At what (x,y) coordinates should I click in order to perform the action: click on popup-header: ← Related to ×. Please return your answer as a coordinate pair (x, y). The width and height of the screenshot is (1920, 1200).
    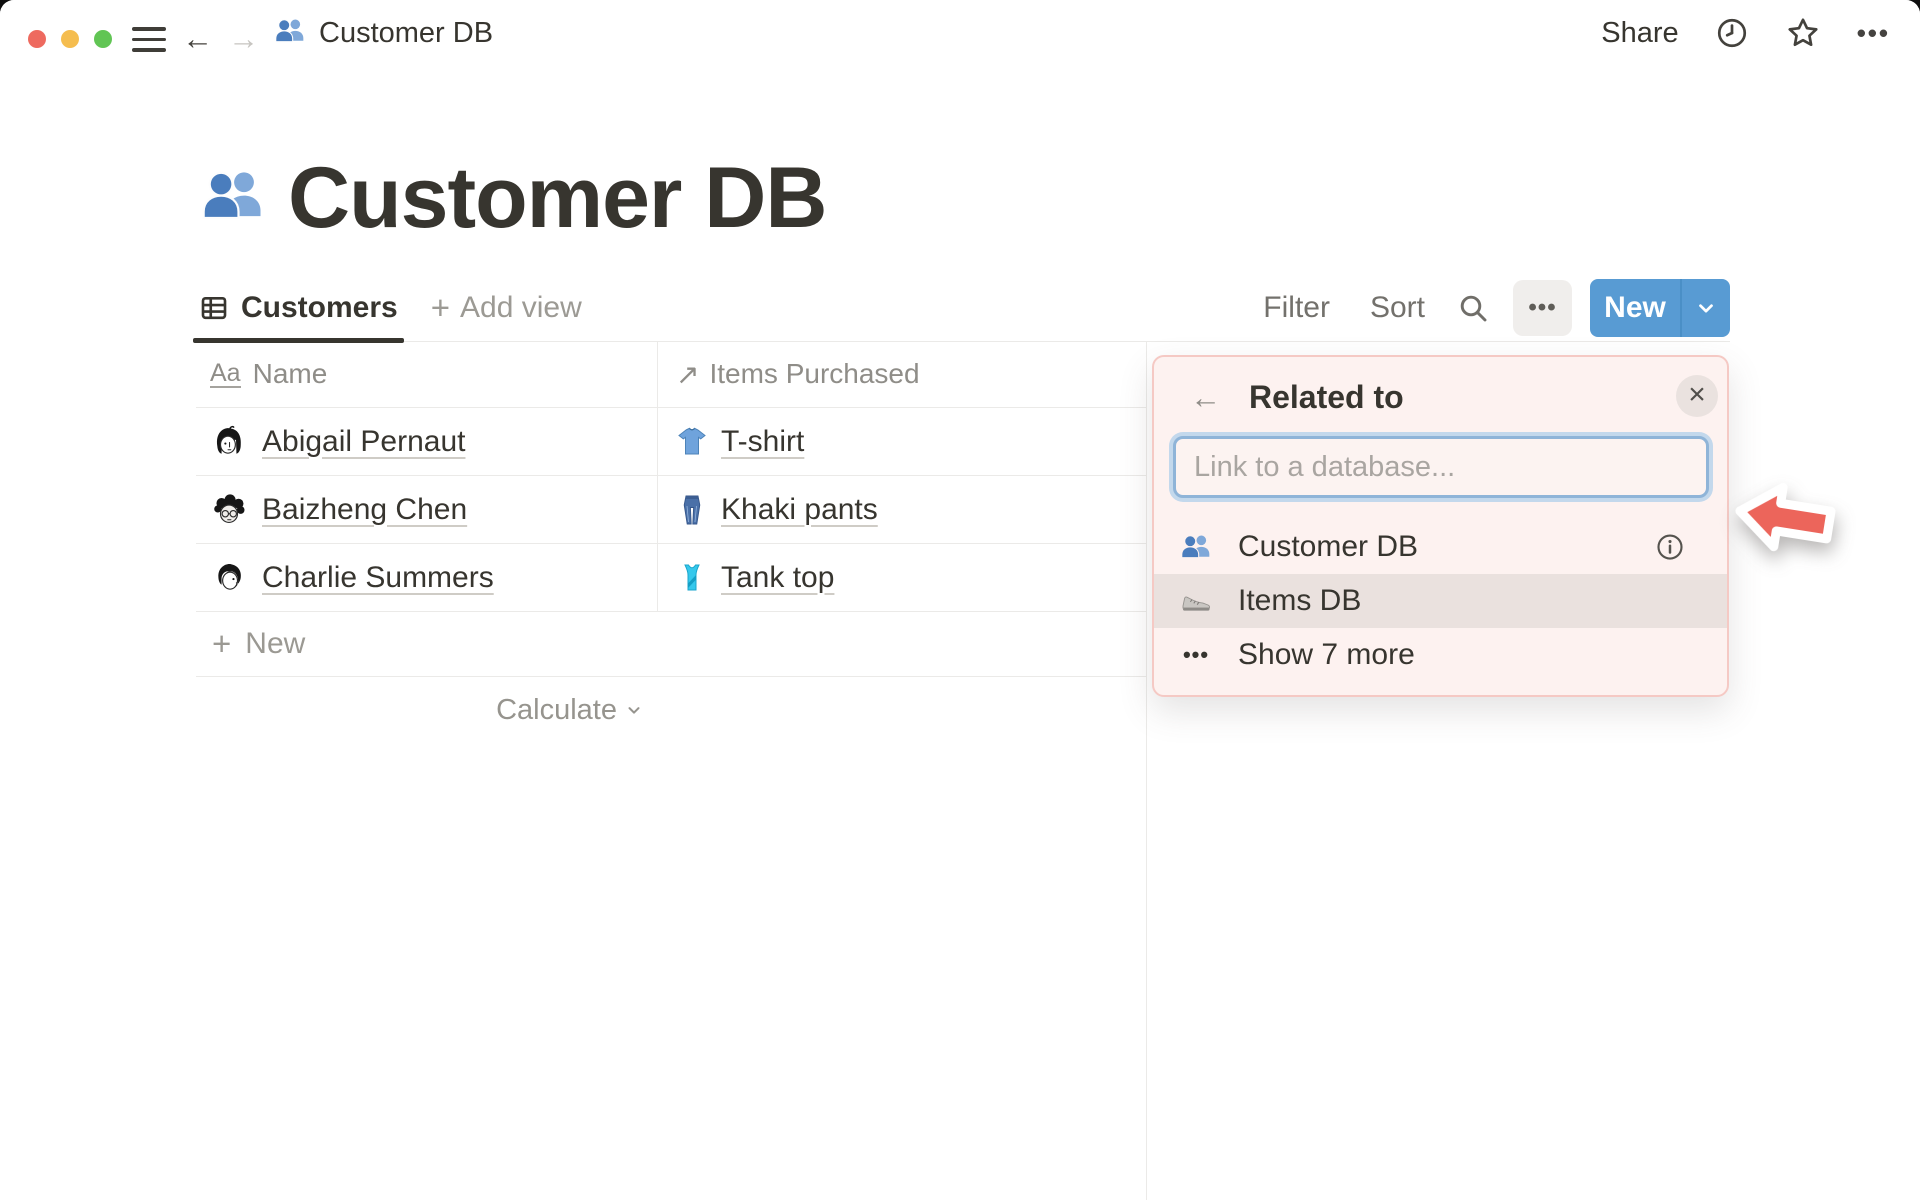
    Looking at the image, I should click on (1440, 387).